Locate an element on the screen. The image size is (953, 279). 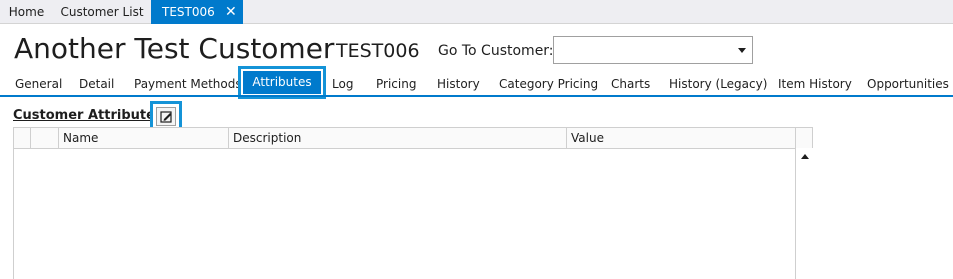
doc-tab-home: Home is located at coordinates (26, 12).